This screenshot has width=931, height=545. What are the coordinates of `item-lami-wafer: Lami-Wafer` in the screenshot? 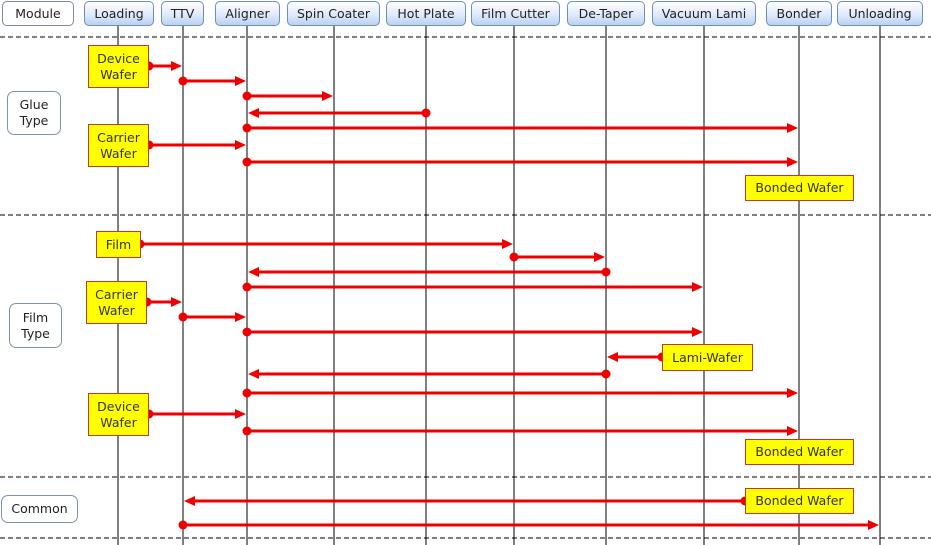 It's located at (707, 357).